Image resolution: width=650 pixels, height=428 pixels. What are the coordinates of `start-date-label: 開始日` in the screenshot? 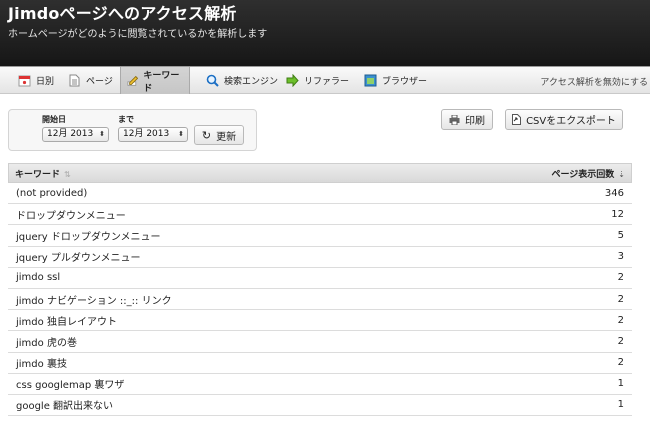 It's located at (54, 119).